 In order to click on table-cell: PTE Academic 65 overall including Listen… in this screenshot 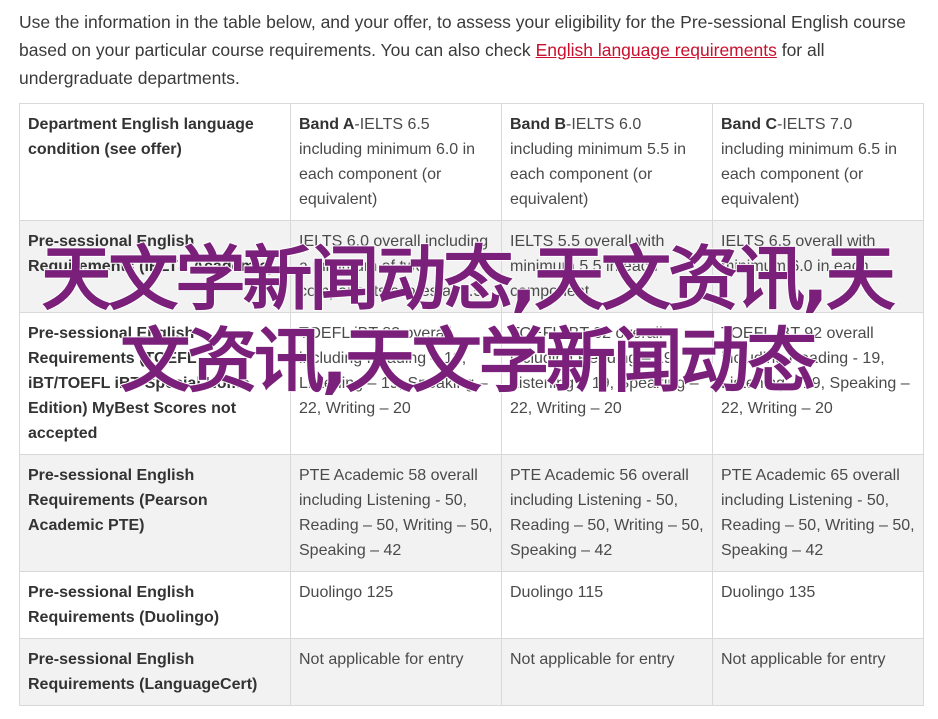, I will do `click(818, 513)`.